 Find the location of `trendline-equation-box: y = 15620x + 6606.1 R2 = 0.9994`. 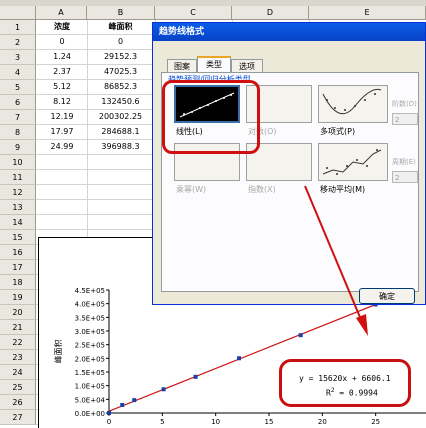

trendline-equation-box: y = 15620x + 6606.1 R2 = 0.9994 is located at coordinates (345, 383).